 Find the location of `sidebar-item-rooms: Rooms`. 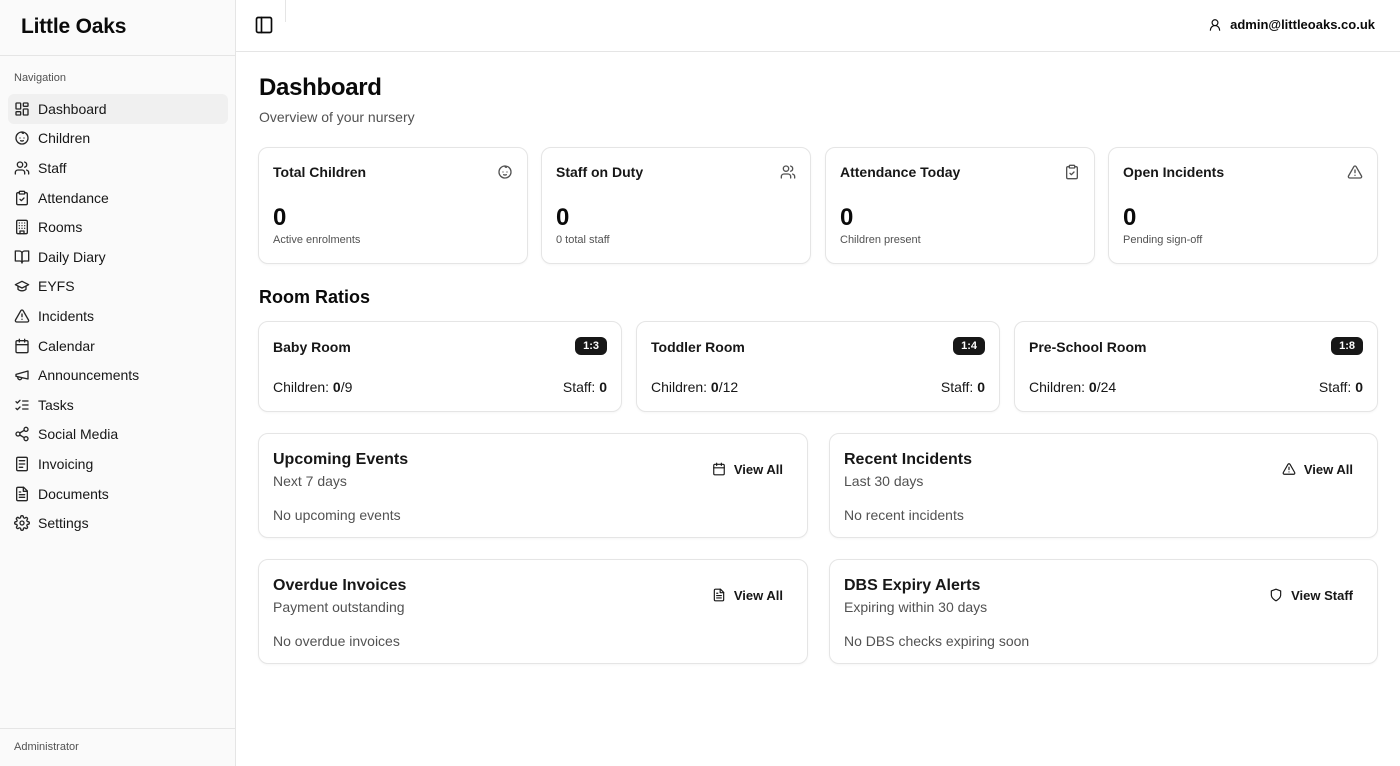

sidebar-item-rooms: Rooms is located at coordinates (118, 227).